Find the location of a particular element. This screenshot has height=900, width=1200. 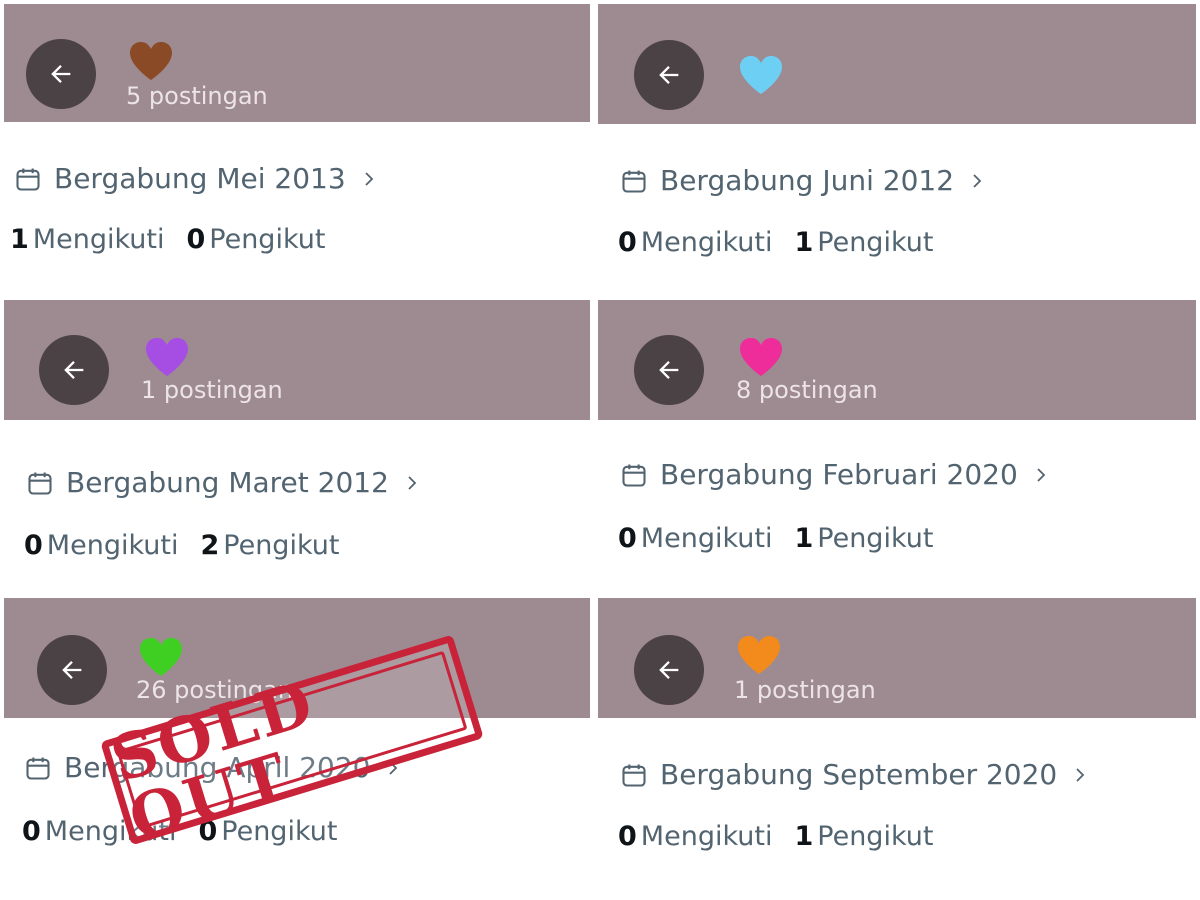

joined-date-label: Bergabung Mei 2013 is located at coordinates (200, 178).